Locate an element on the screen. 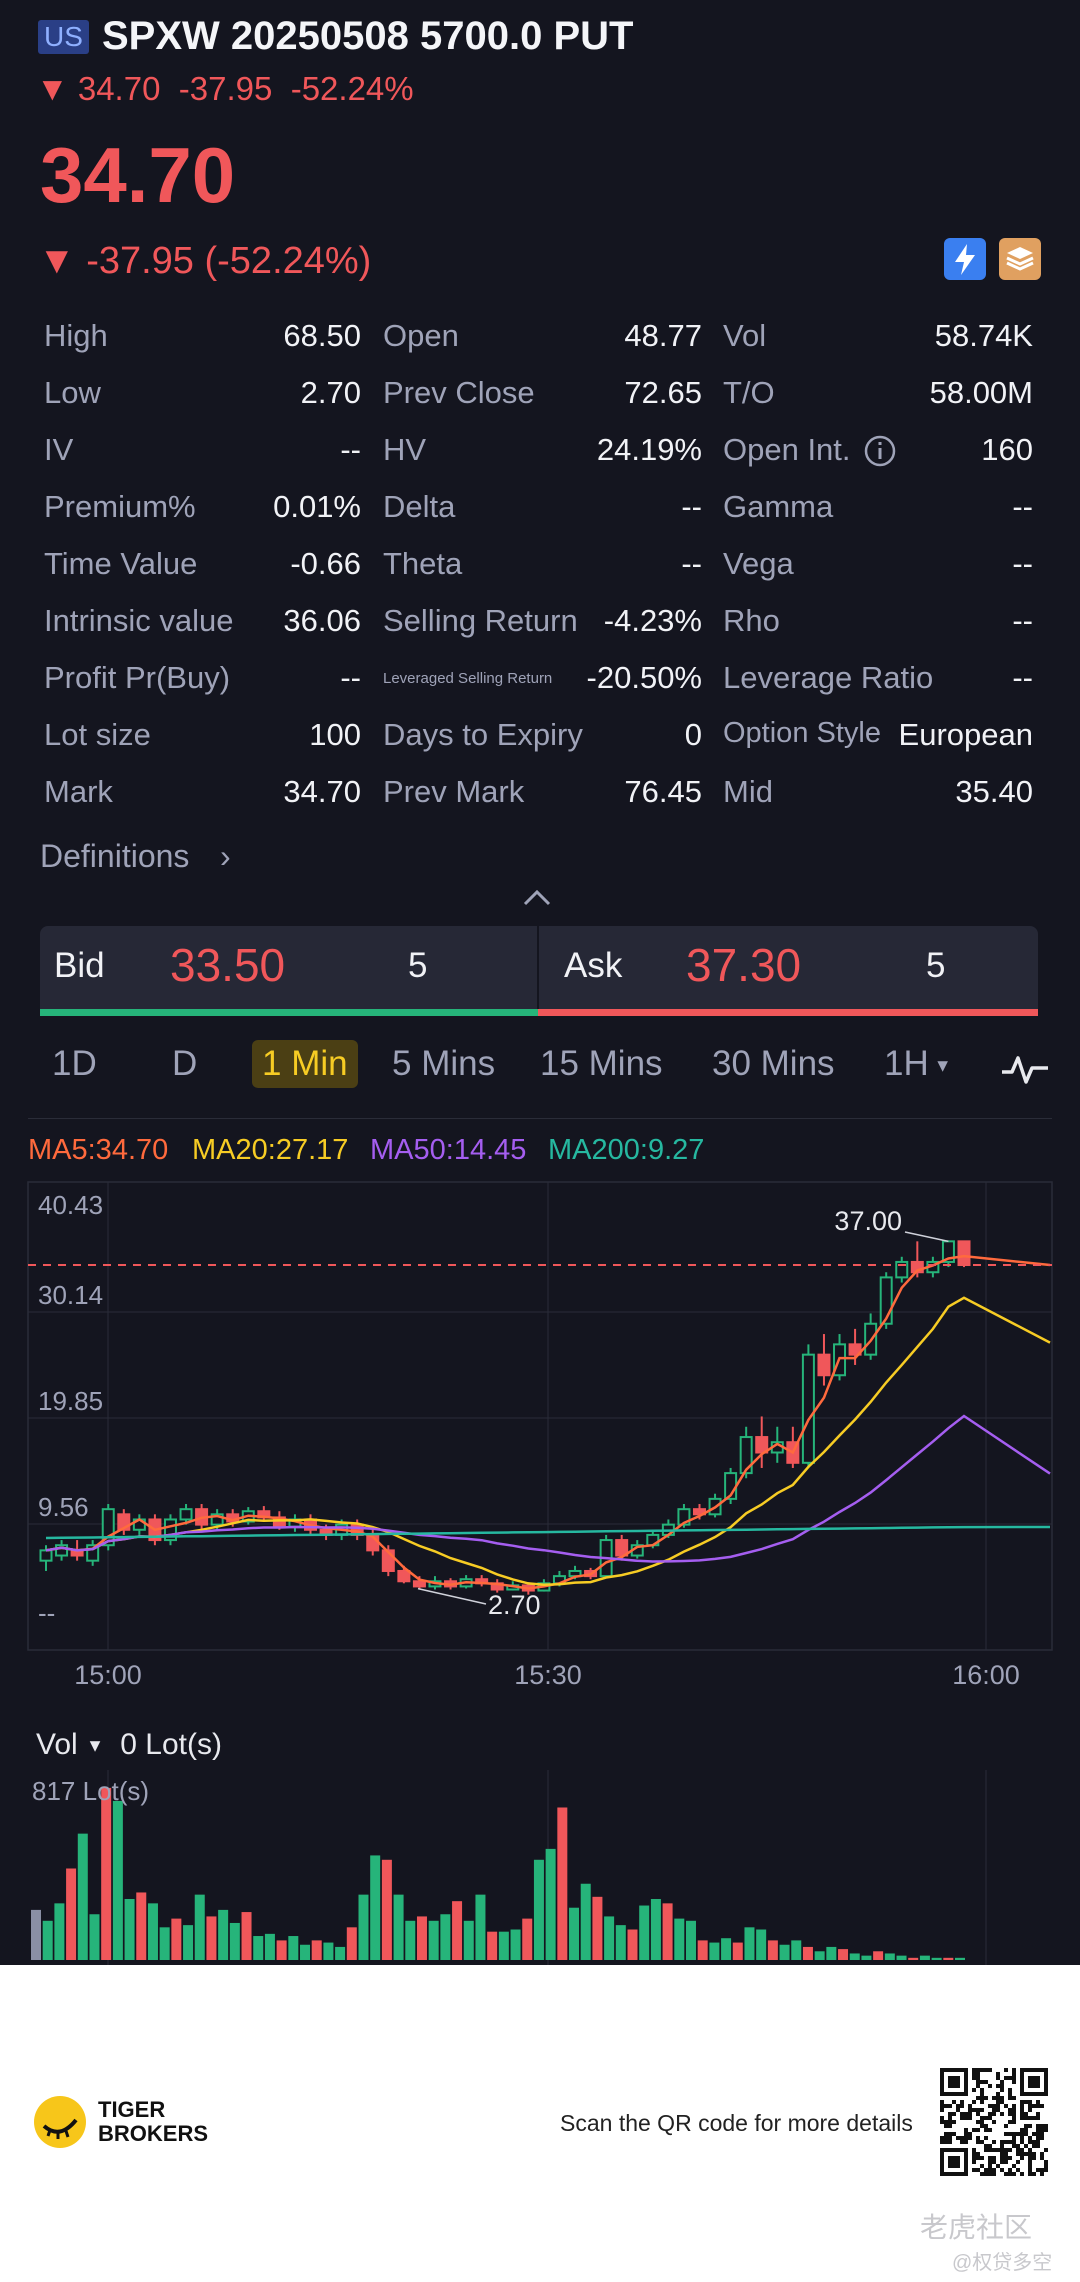 This screenshot has width=1080, height=2282. indicator-wave-icon is located at coordinates (1025, 1072).